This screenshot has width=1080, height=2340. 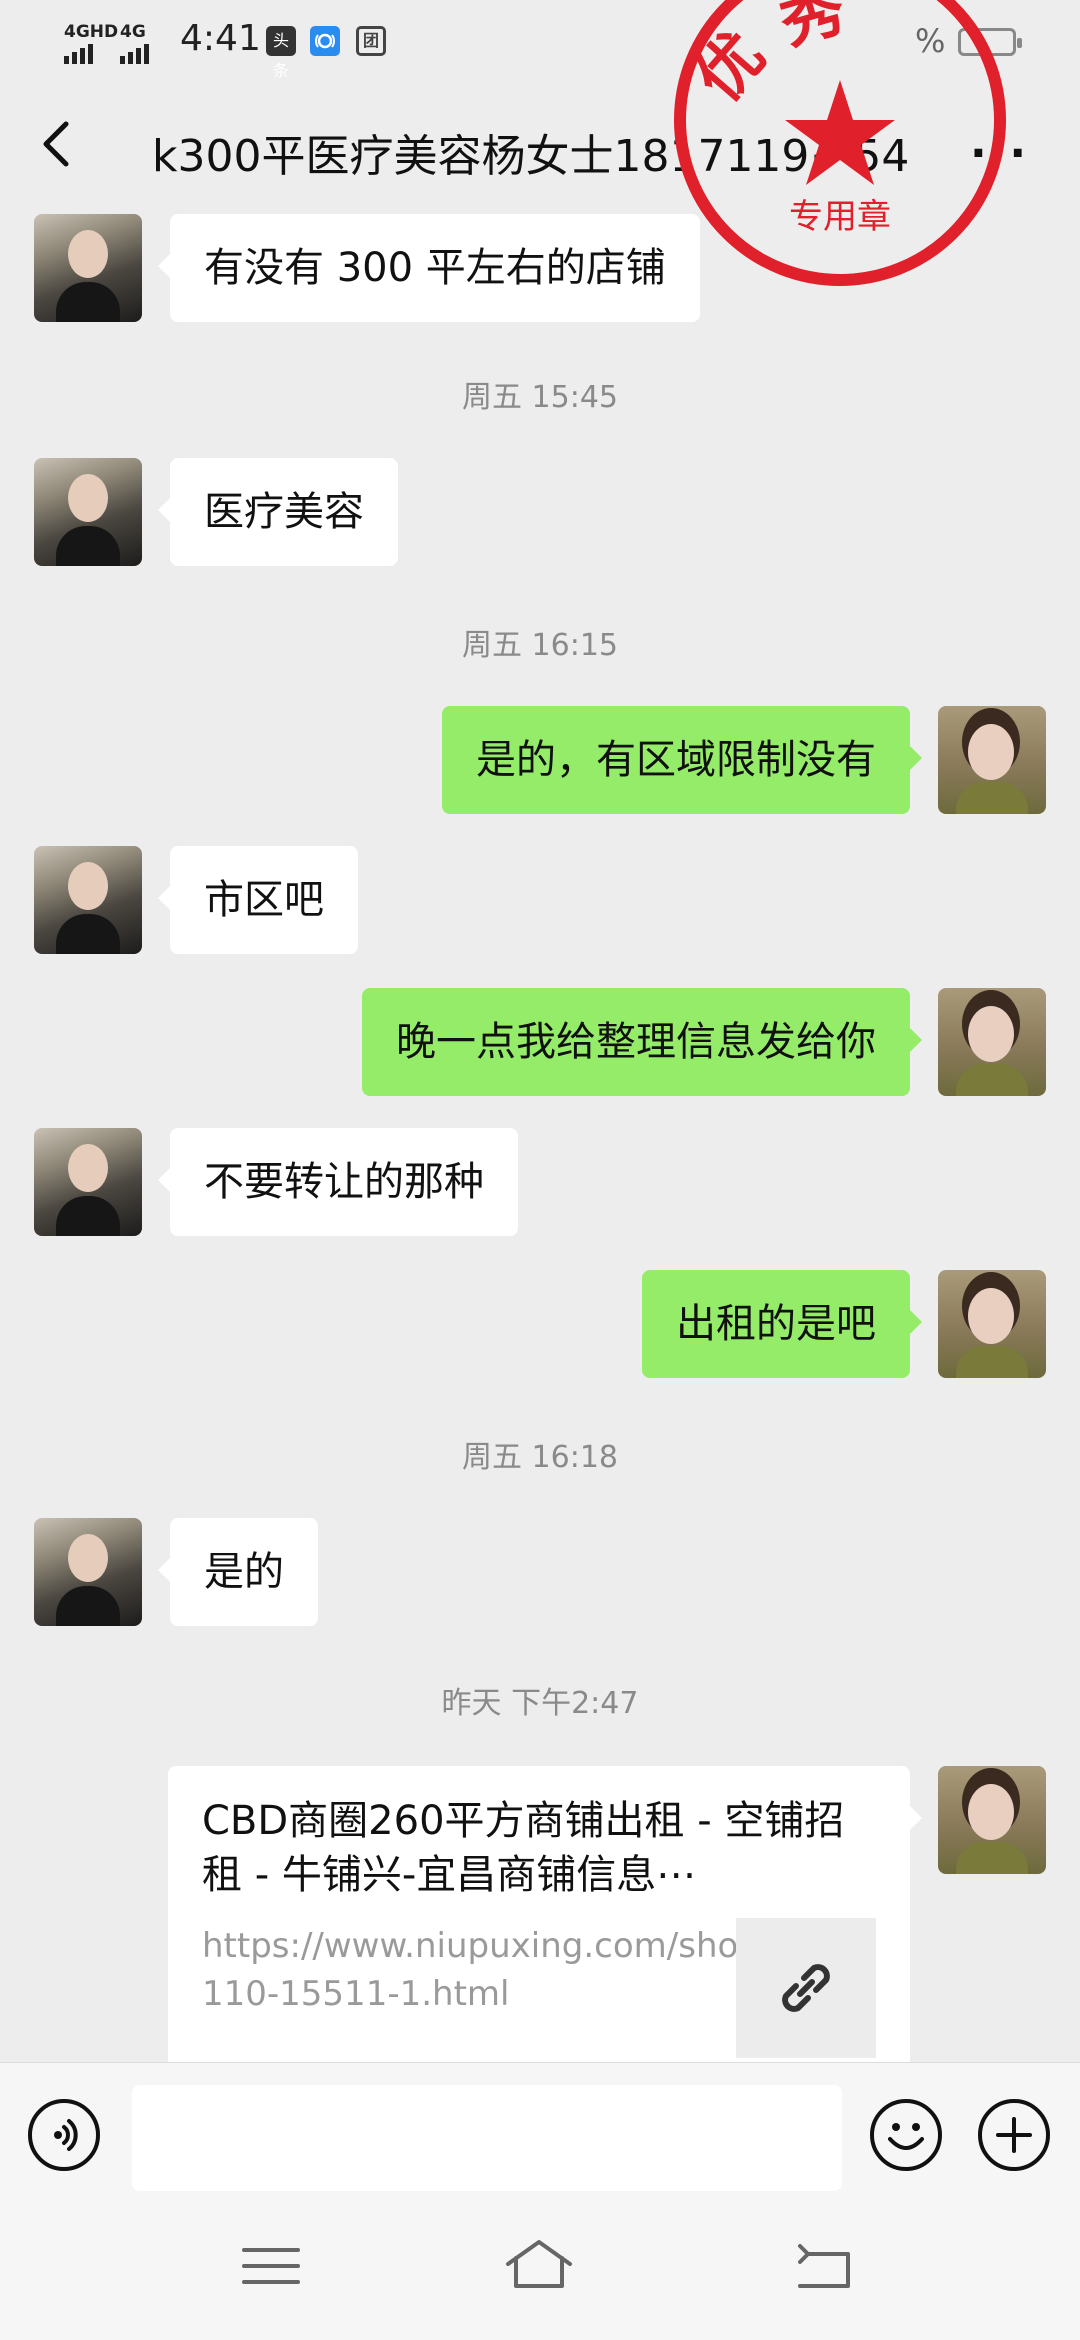 I want to click on return-button, so click(x=825, y=2266).